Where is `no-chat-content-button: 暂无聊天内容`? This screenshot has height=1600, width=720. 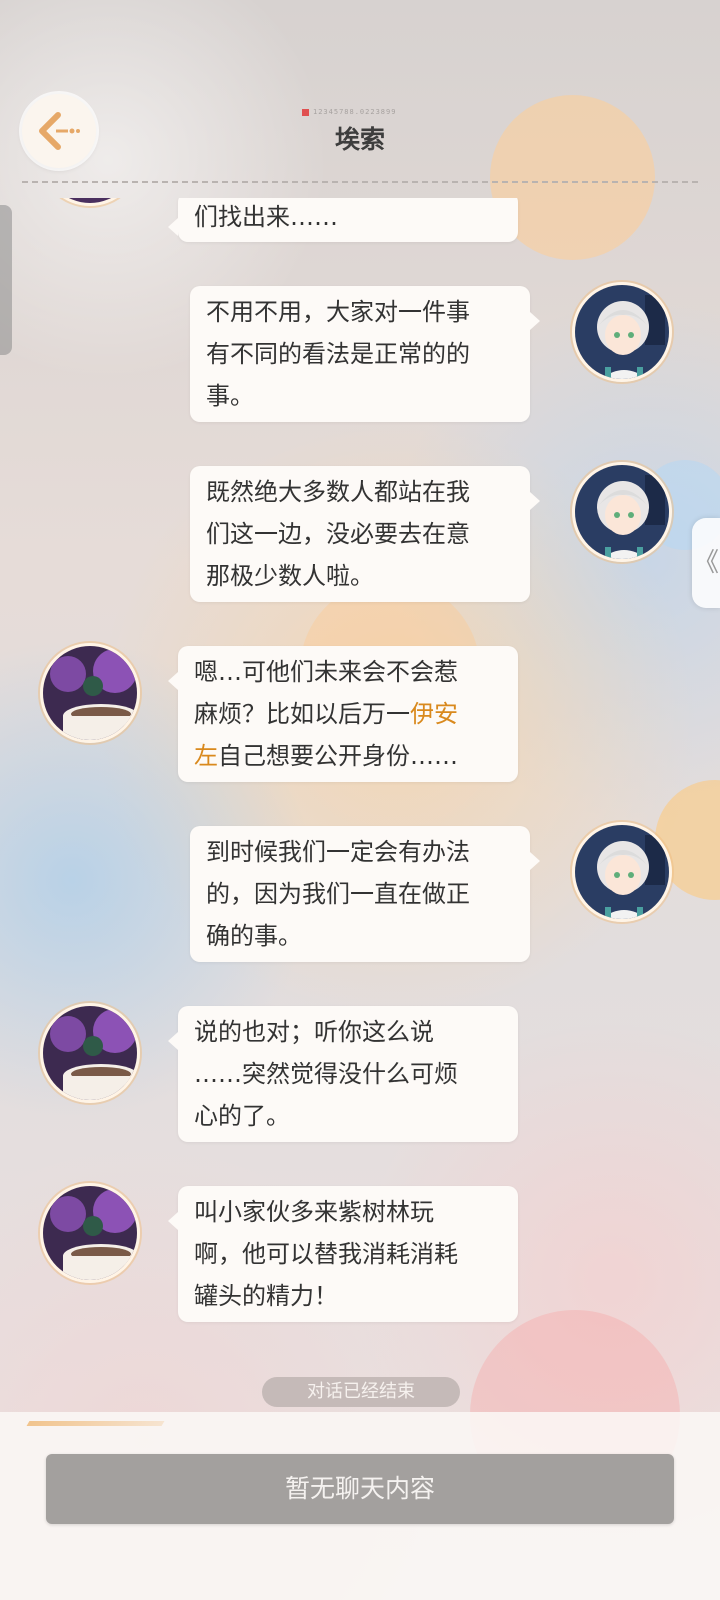 no-chat-content-button: 暂无聊天内容 is located at coordinates (360, 1489).